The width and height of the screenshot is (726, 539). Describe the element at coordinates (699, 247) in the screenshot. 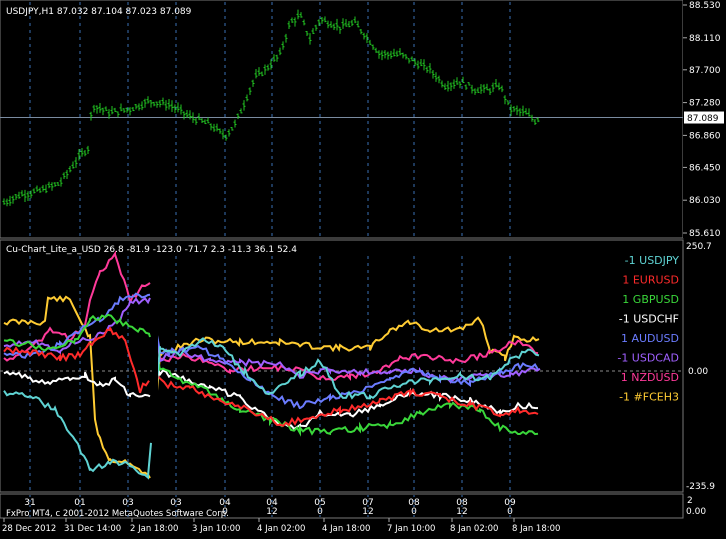

I see `ind-axis-top: 250.7` at that location.